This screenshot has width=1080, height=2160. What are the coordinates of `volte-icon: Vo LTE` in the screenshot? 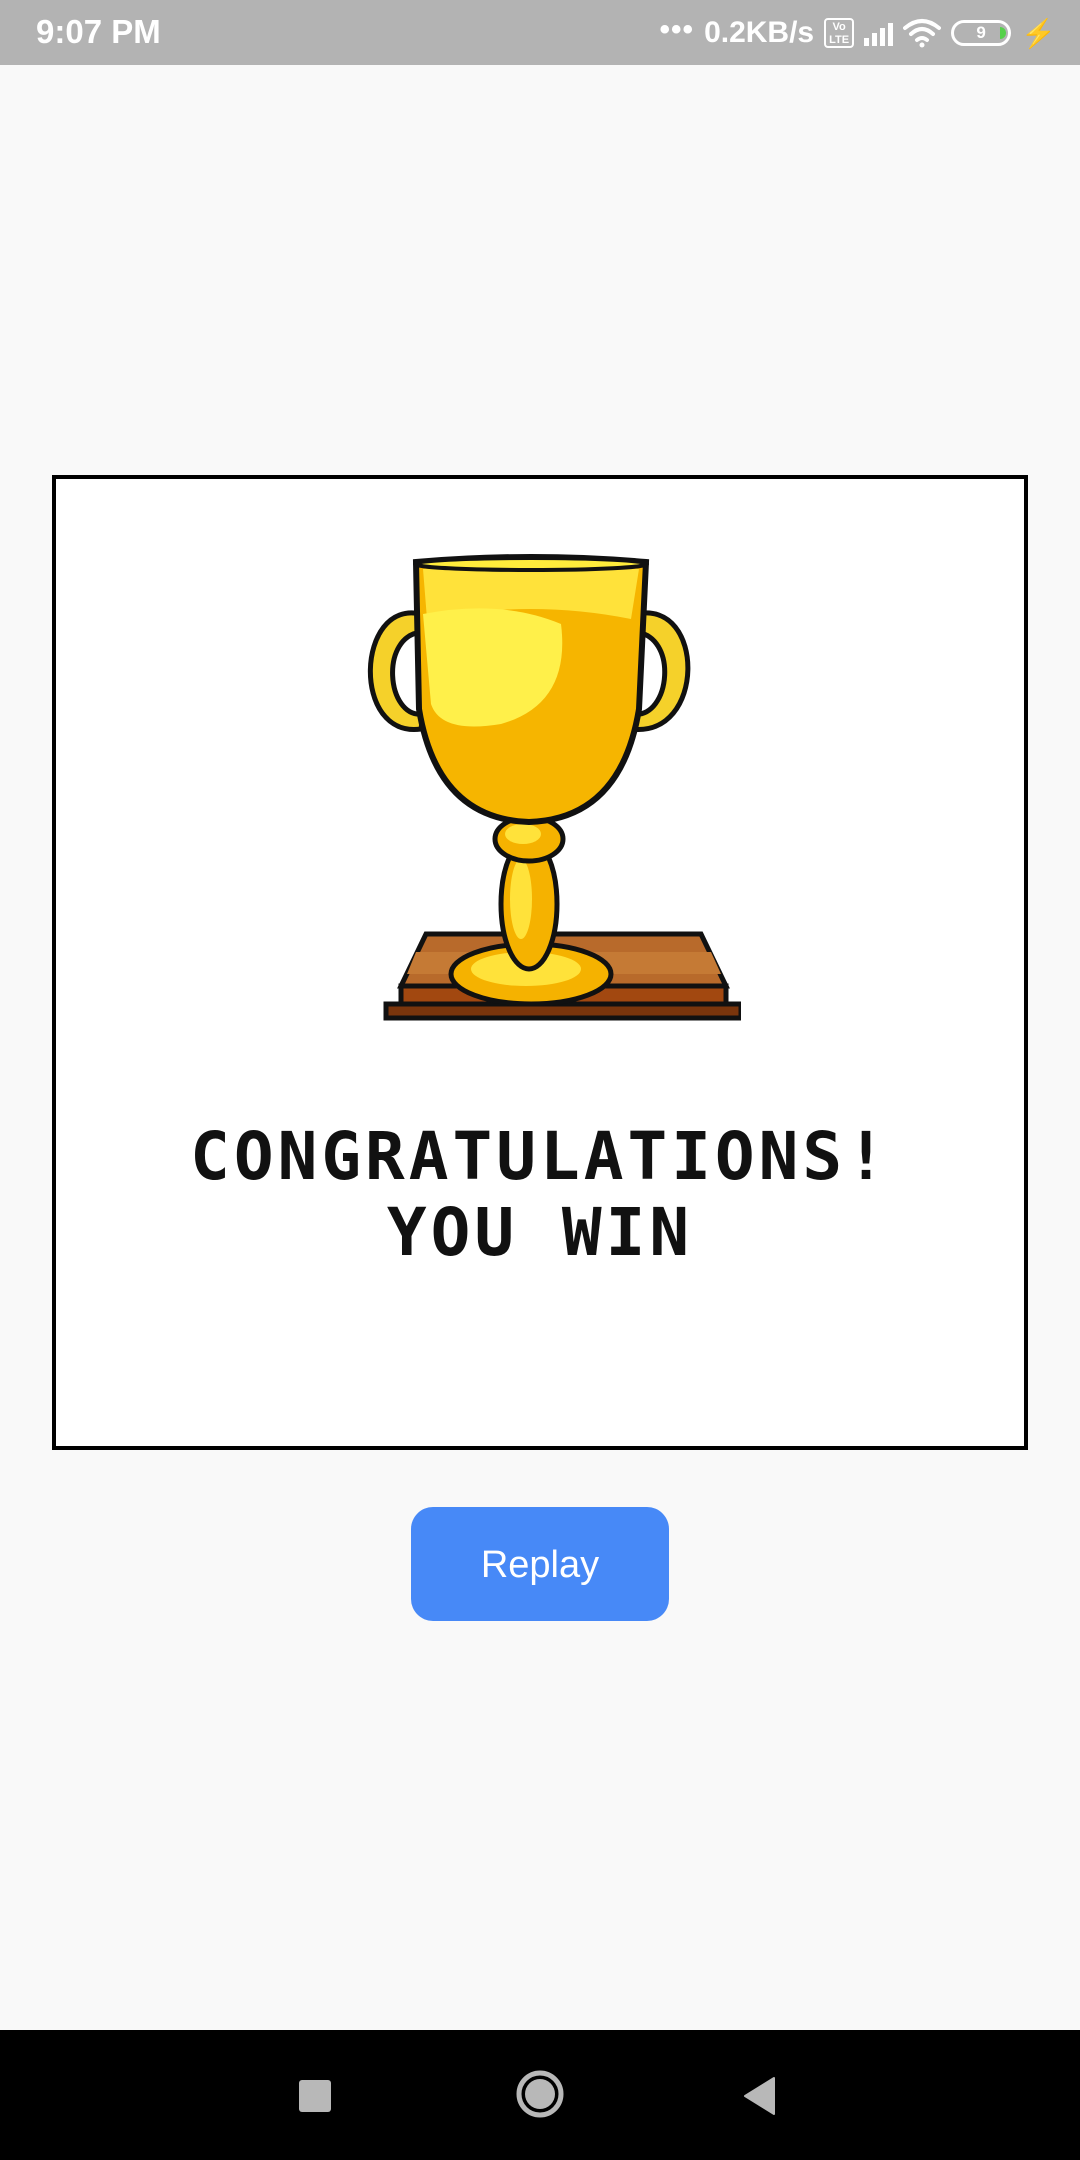 It's located at (839, 33).